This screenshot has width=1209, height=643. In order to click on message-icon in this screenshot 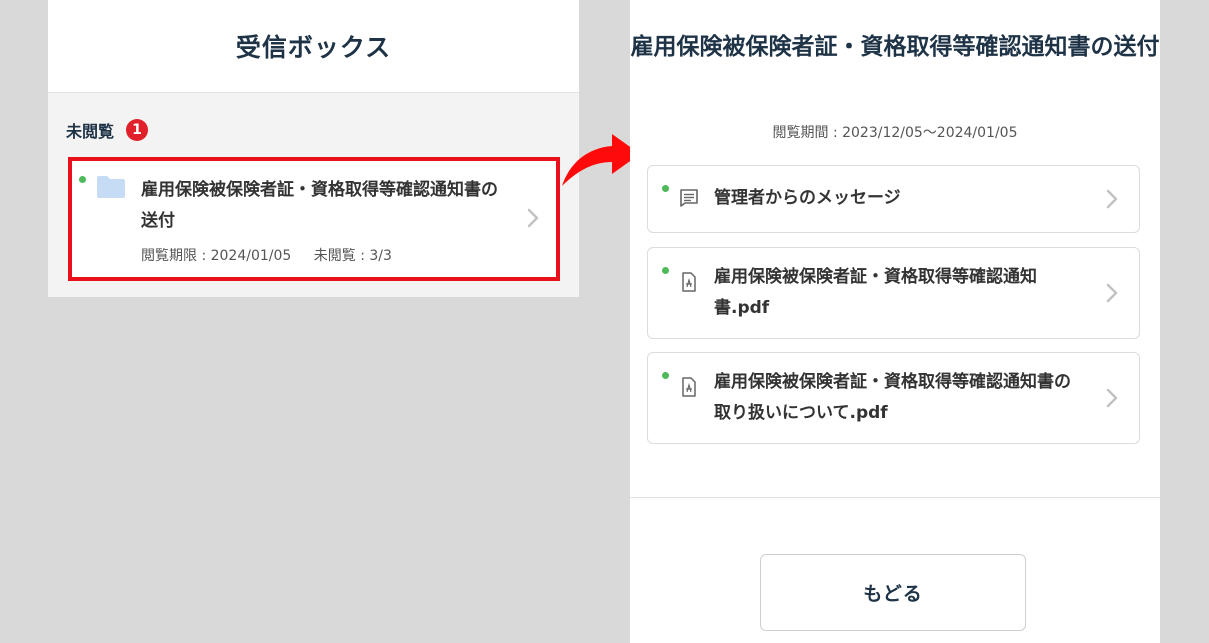, I will do `click(689, 198)`.